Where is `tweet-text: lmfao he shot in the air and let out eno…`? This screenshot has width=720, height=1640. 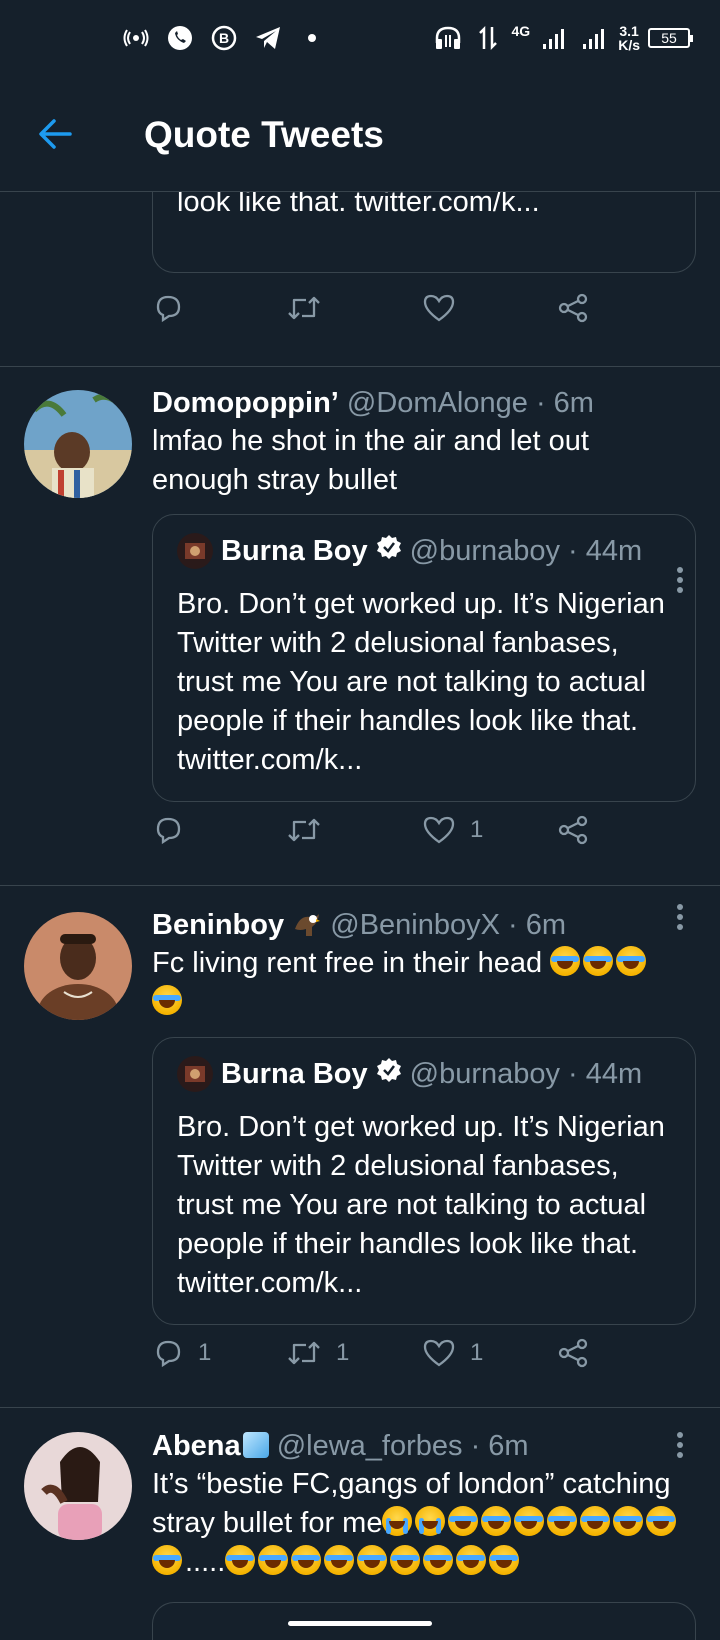 tweet-text: lmfao he shot in the air and let out eno… is located at coordinates (370, 460).